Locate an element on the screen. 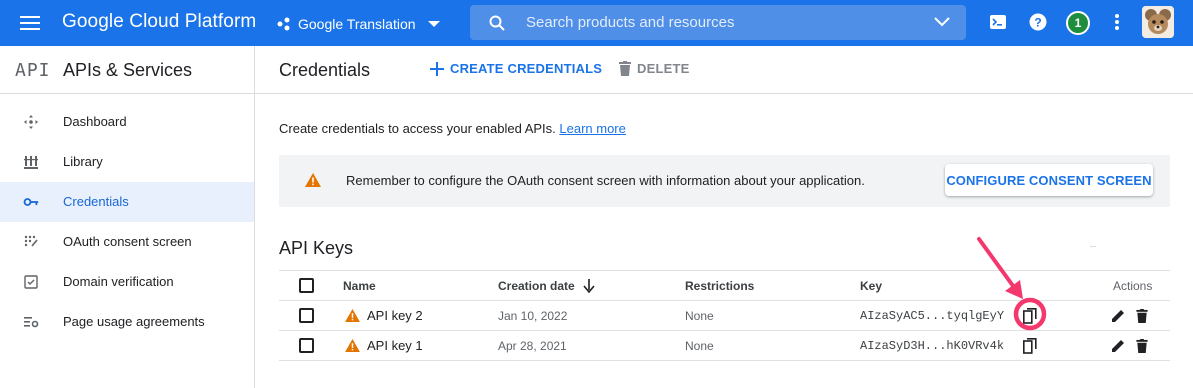 The width and height of the screenshot is (1193, 388). creation-date: Apr 28, 2021 is located at coordinates (532, 345).